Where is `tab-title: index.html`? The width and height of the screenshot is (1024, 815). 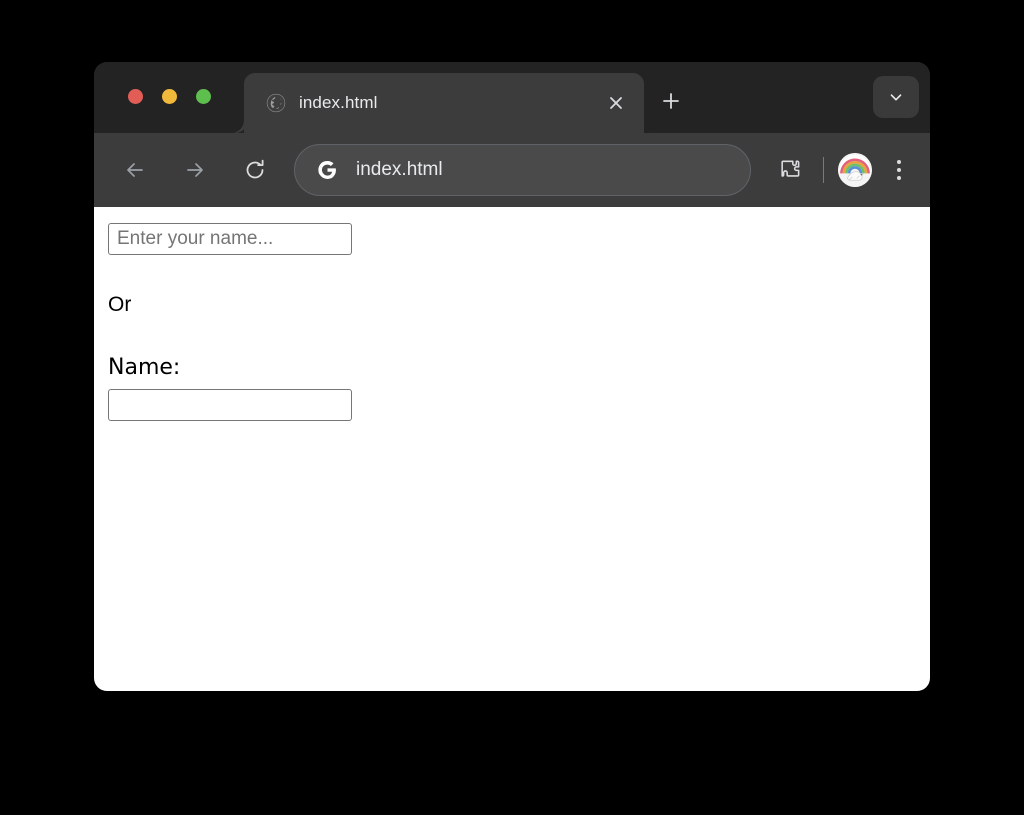
tab-title: index.html is located at coordinates (338, 102).